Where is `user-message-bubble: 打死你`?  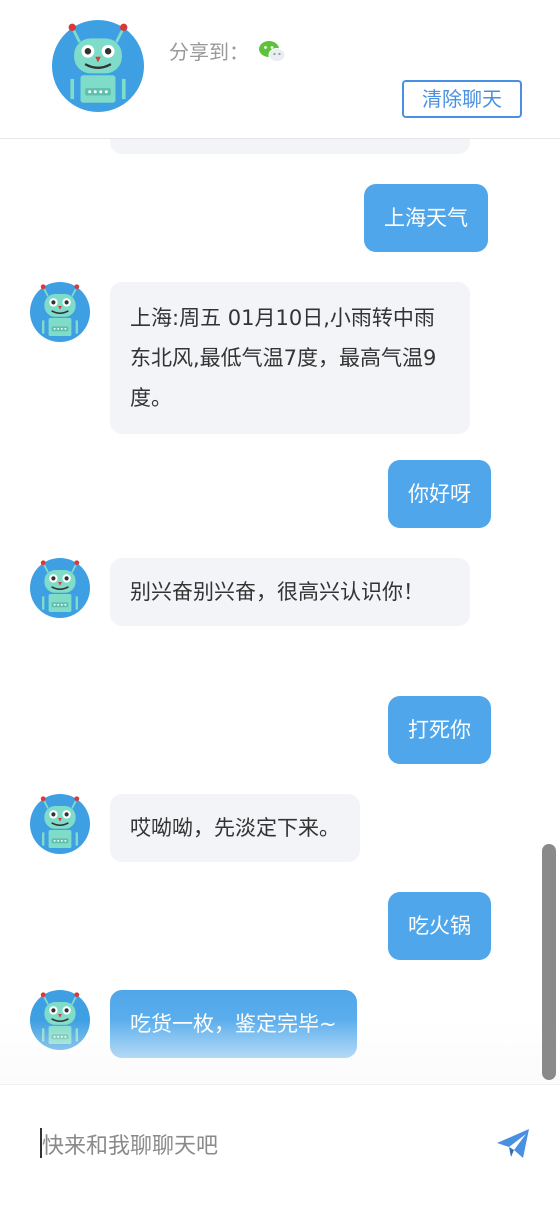 user-message-bubble: 打死你 is located at coordinates (439, 730).